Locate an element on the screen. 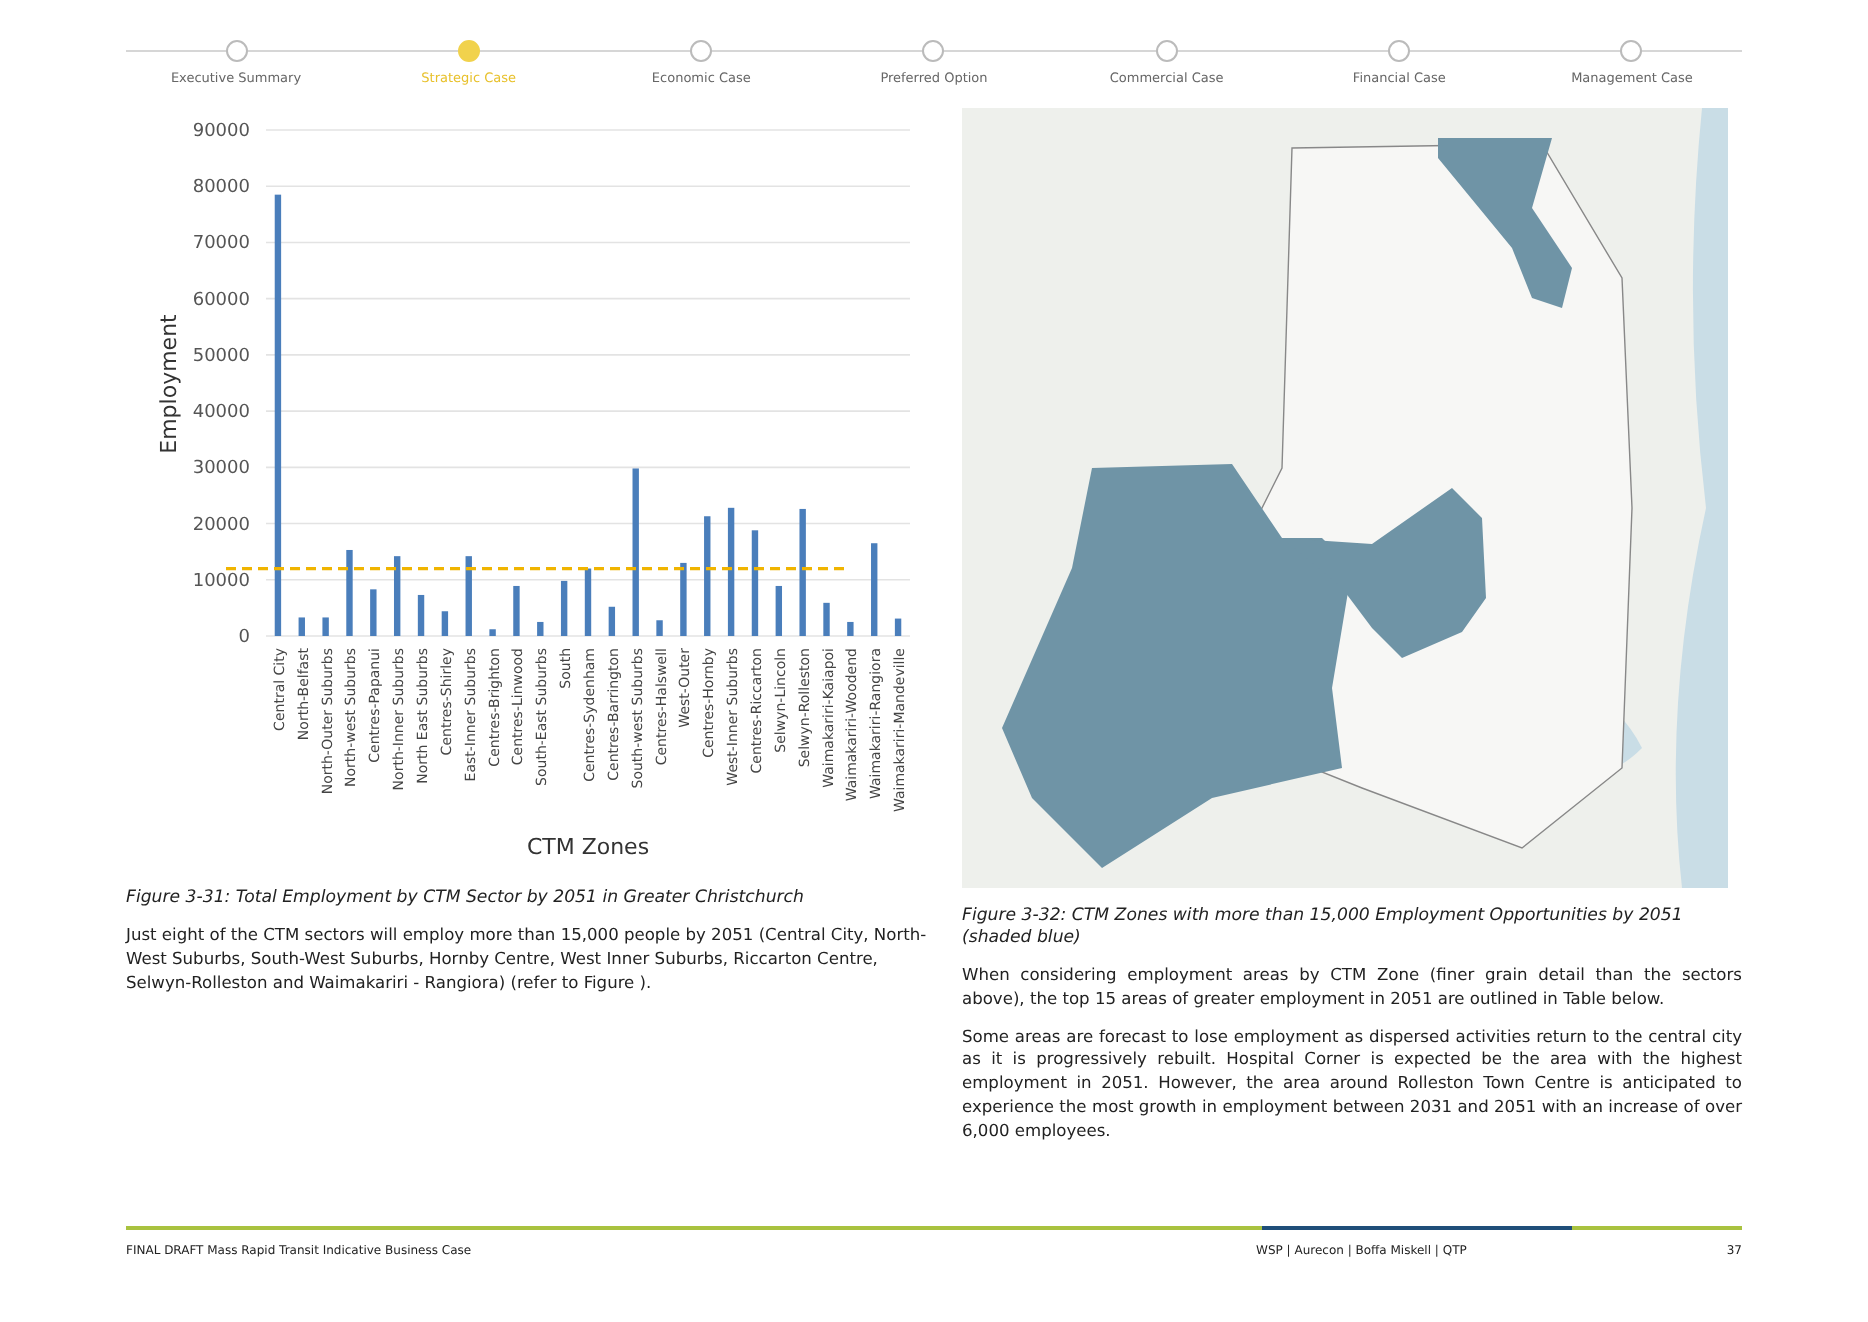 The width and height of the screenshot is (1868, 1322). x-axis-title: CTM Zones is located at coordinates (588, 847).